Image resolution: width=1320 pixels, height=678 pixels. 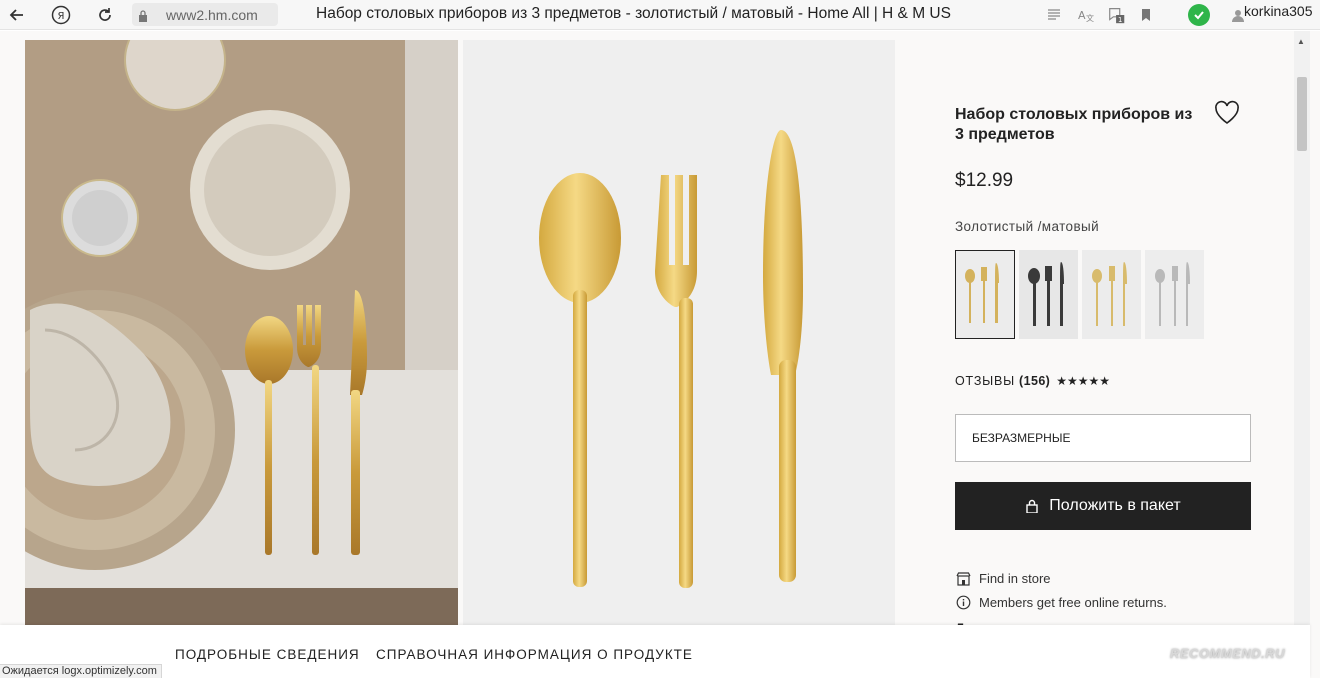 I want to click on watermark-logo: RECOMMEND.RU, so click(x=1227, y=653).